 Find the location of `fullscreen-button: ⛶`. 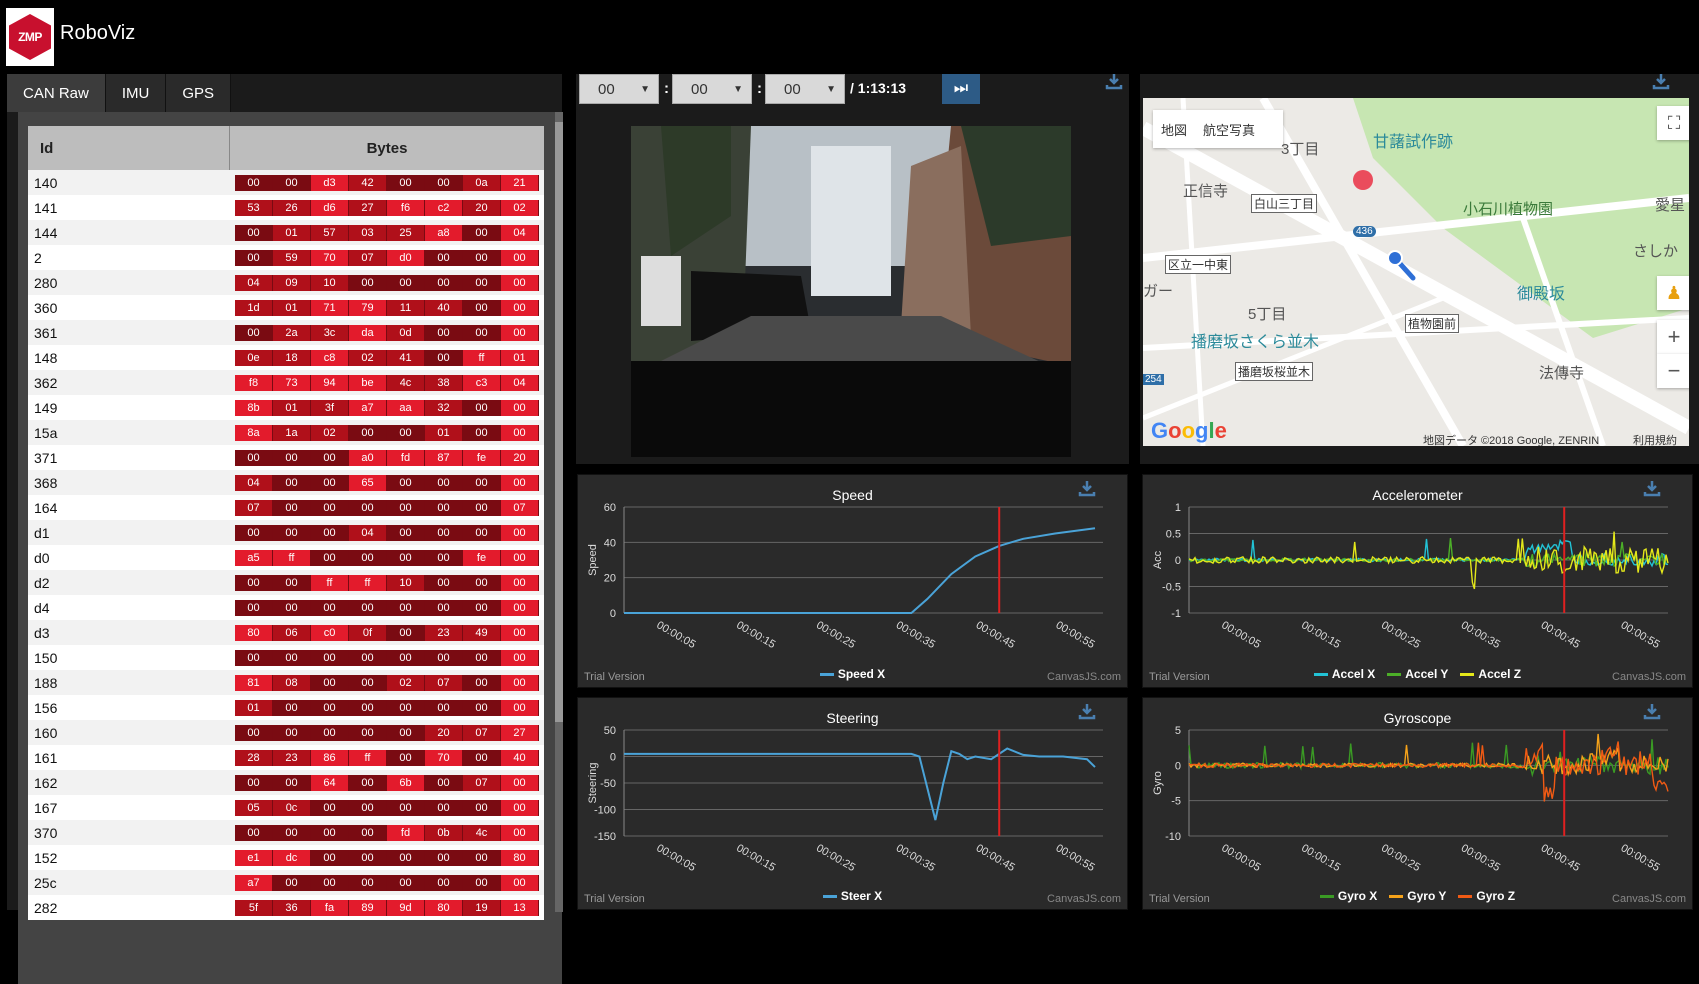

fullscreen-button: ⛶ is located at coordinates (1673, 123).